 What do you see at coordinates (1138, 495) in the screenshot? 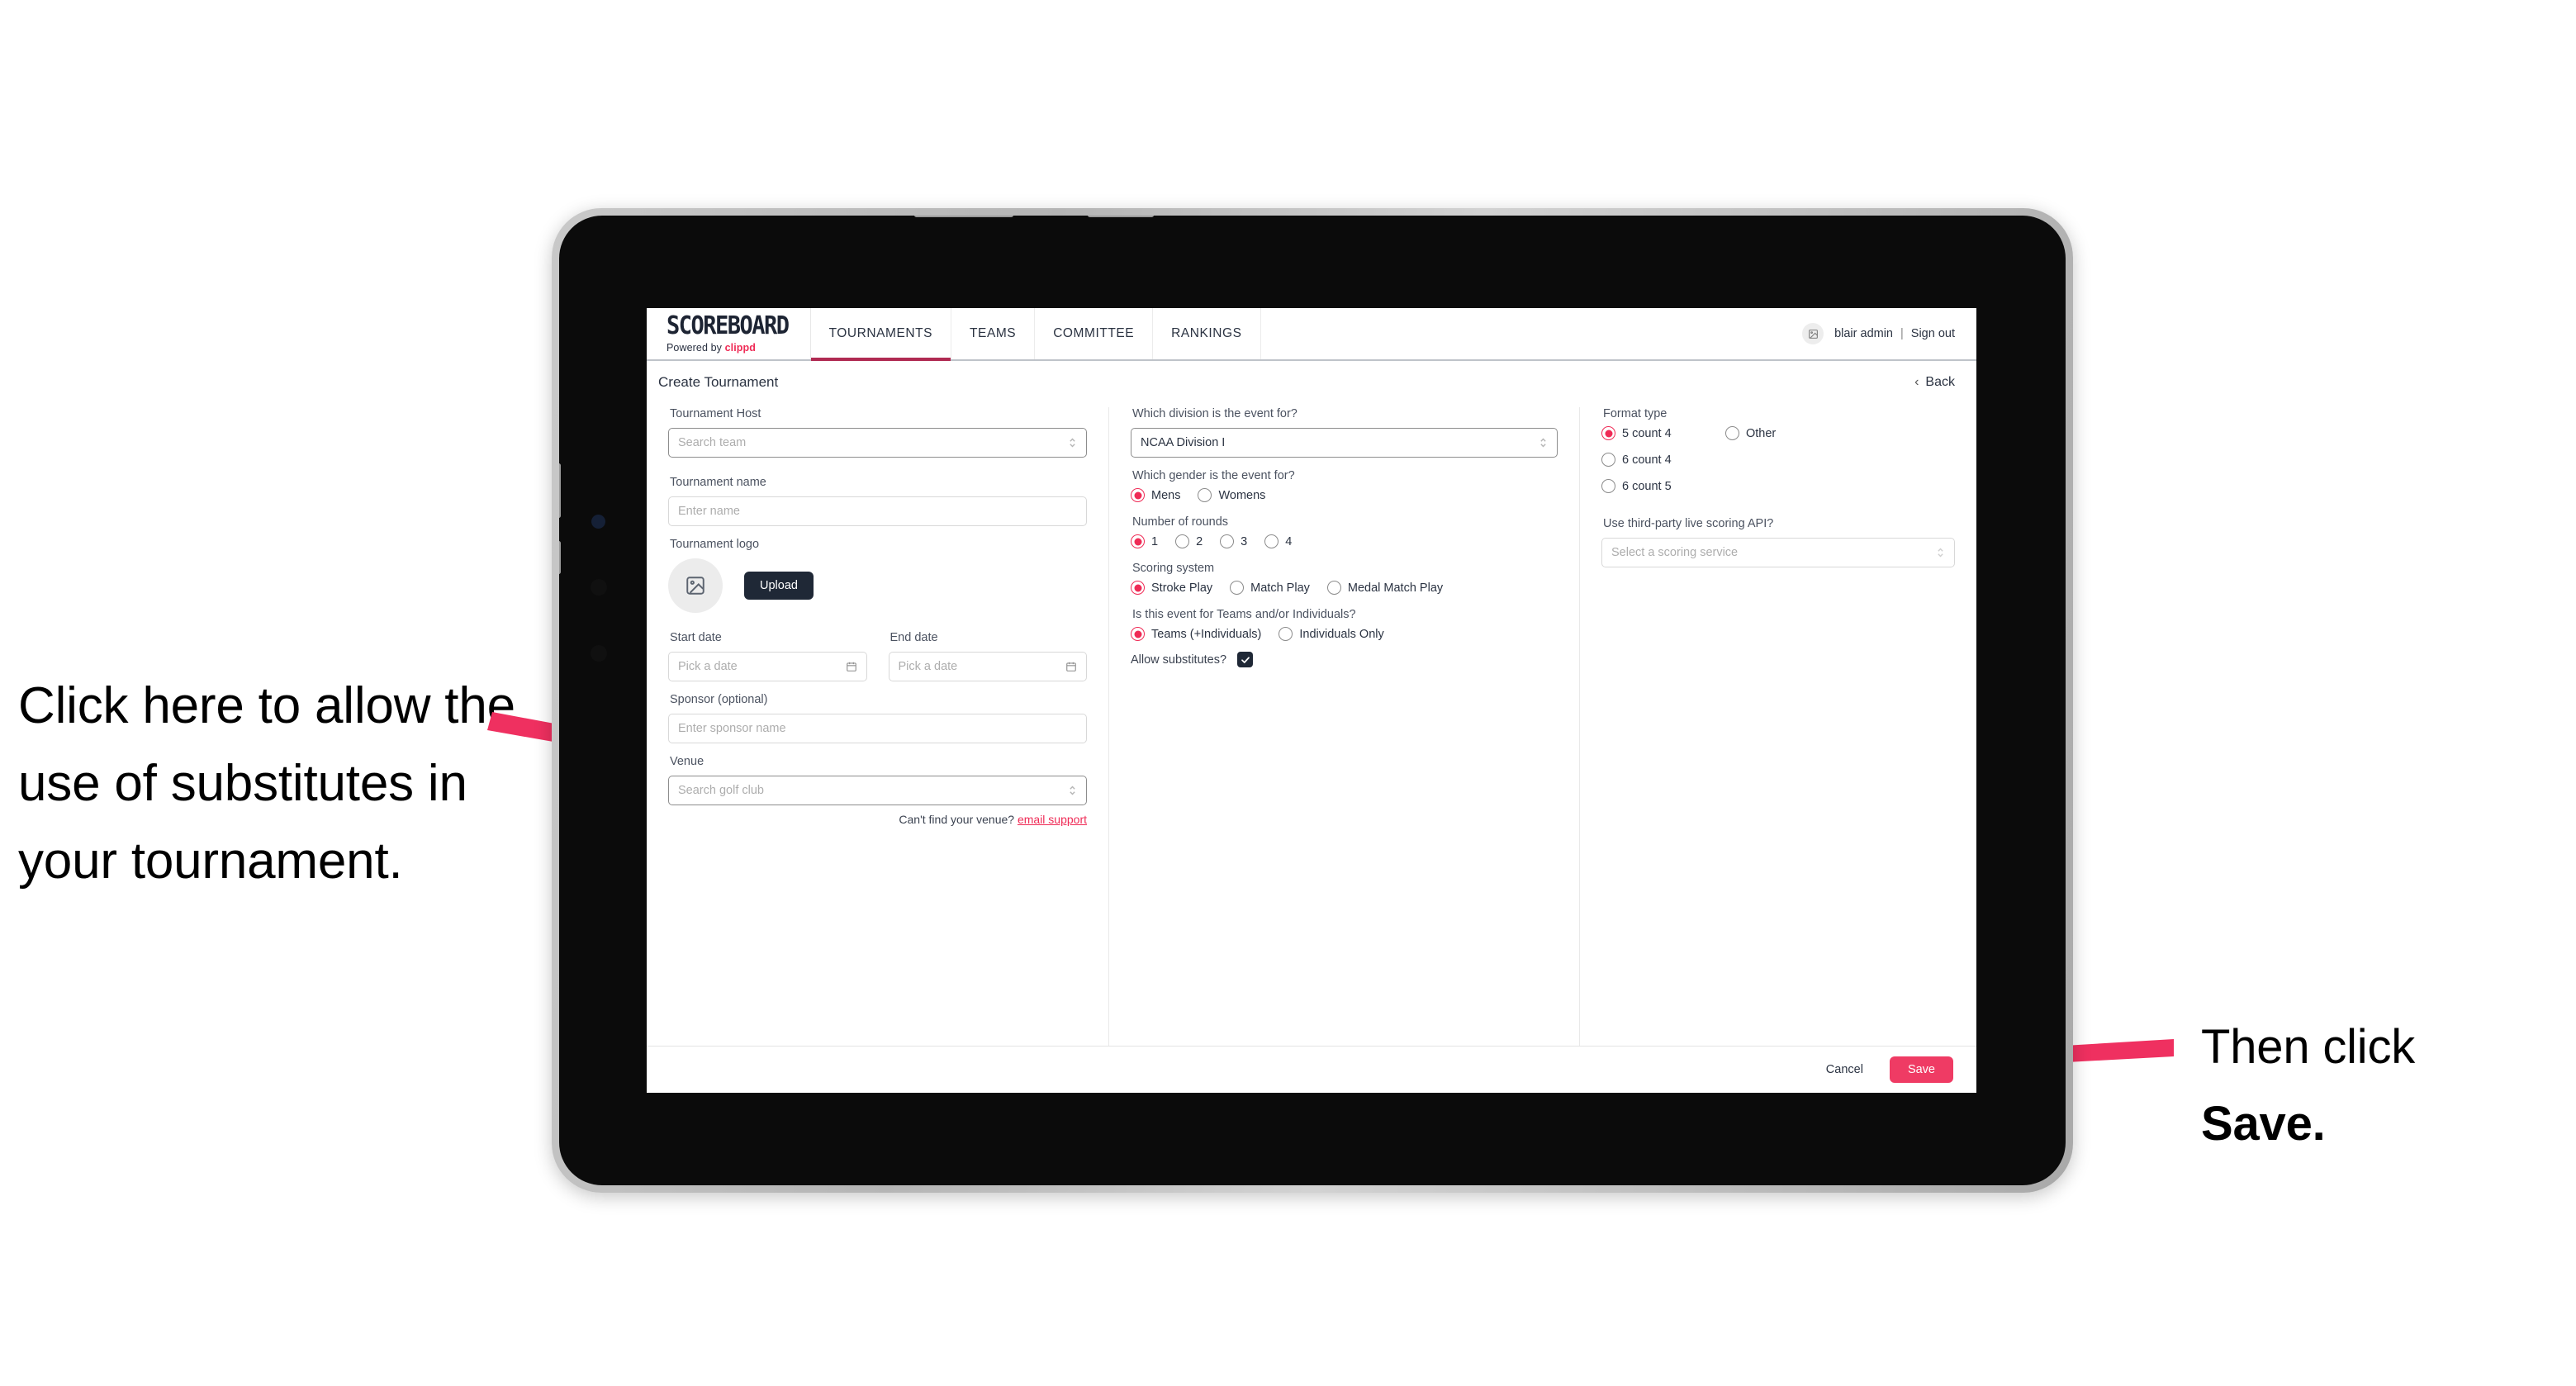
I see `radio-icon-mens` at bounding box center [1138, 495].